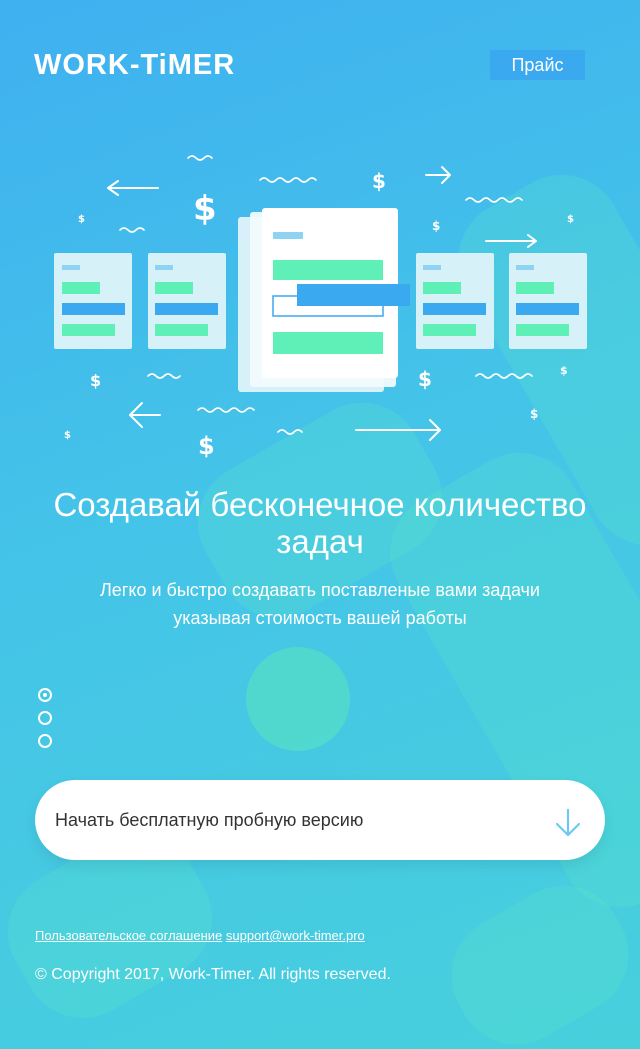  Describe the element at coordinates (128, 935) in the screenshot. I see `user-agreement-link: Пользовательское соглашение` at that location.